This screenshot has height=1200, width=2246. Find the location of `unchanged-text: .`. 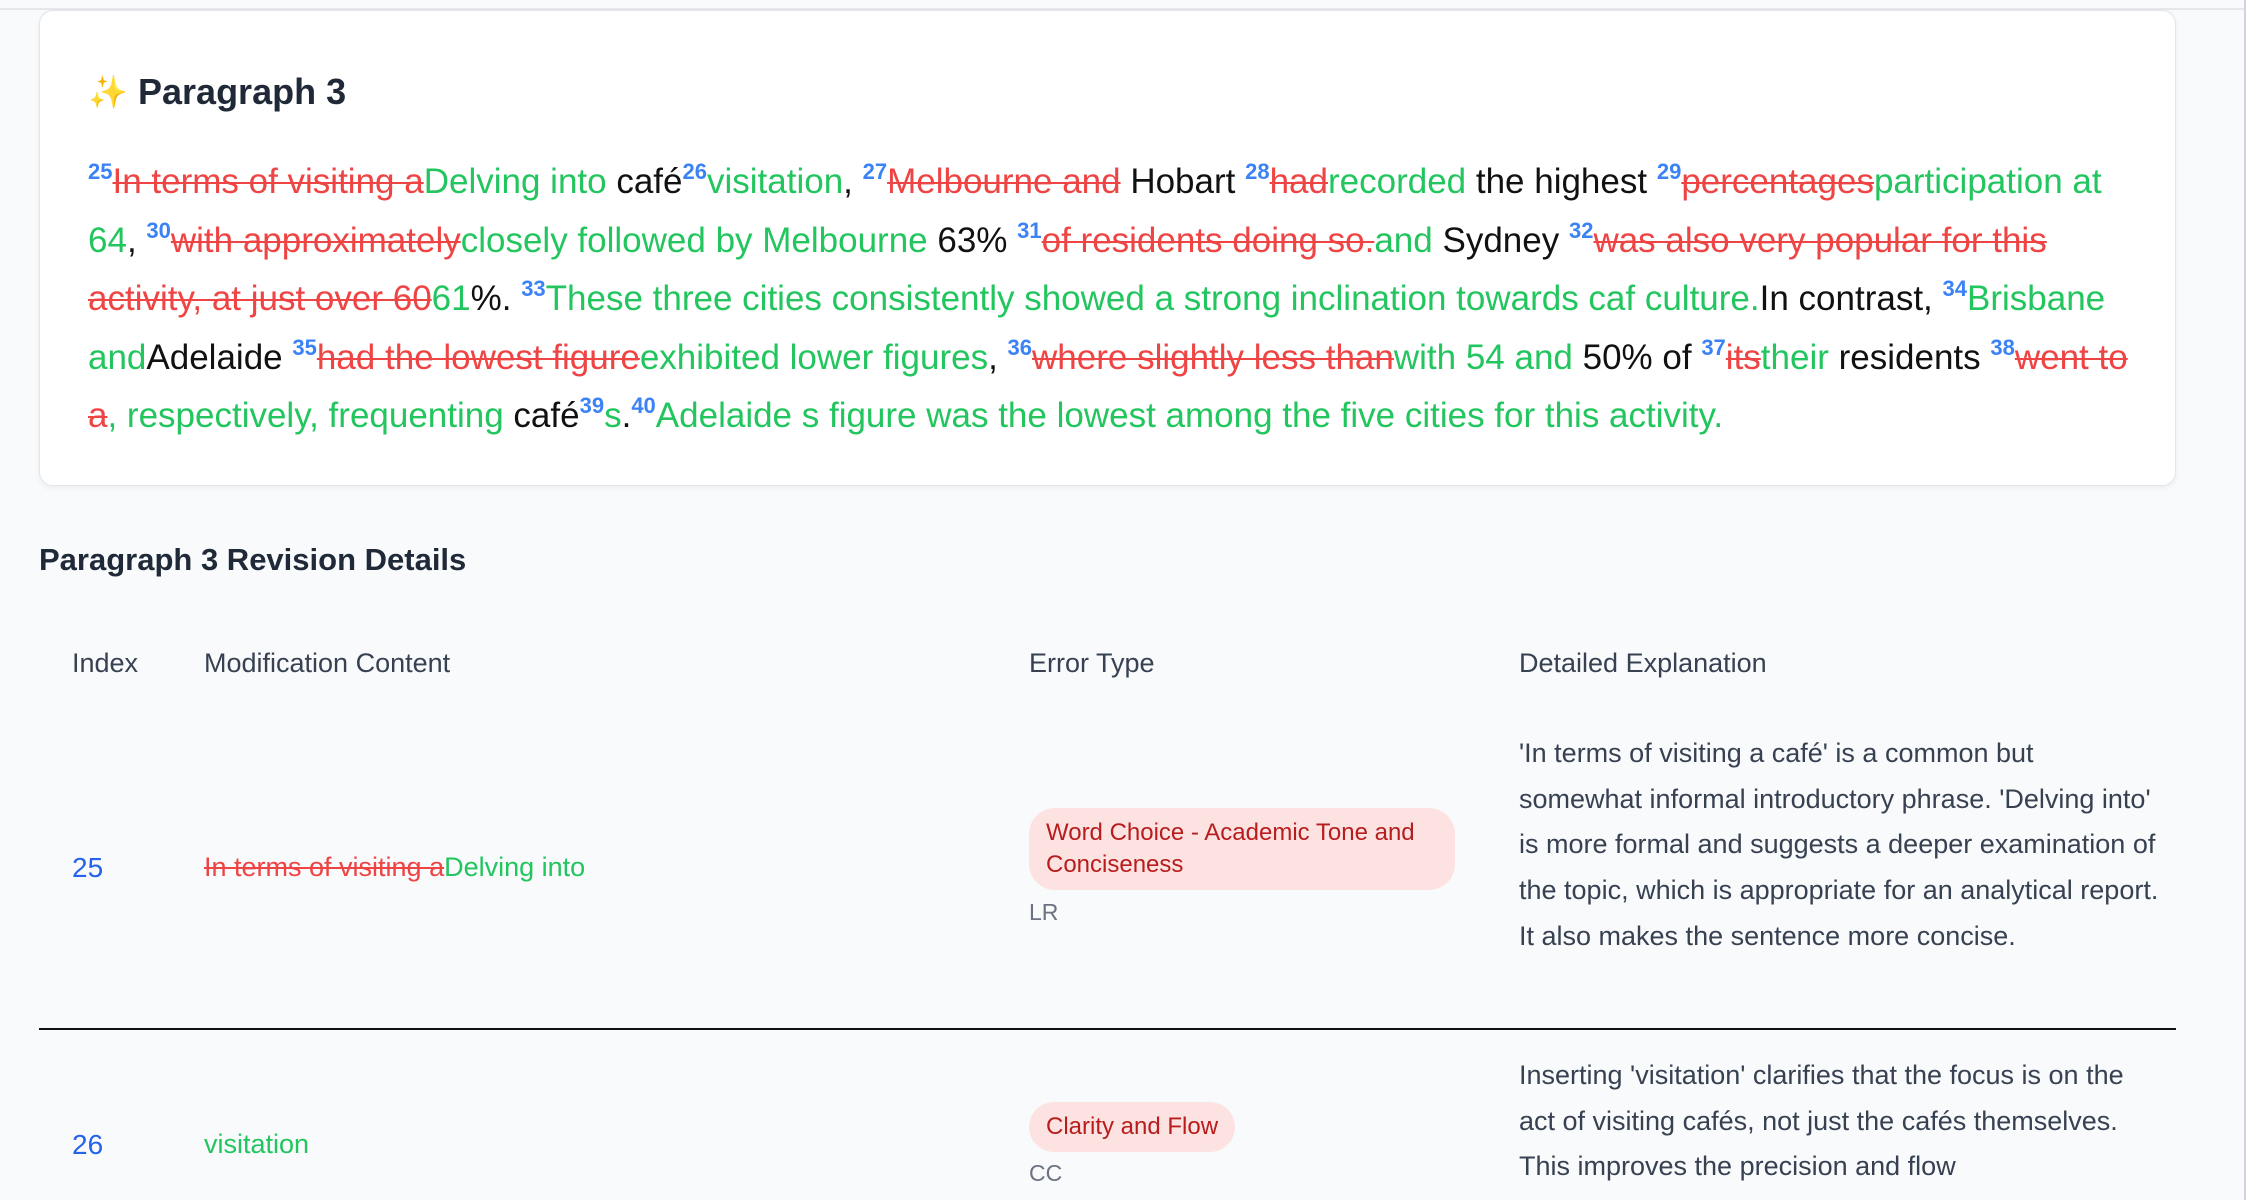

unchanged-text: . is located at coordinates (626, 415).